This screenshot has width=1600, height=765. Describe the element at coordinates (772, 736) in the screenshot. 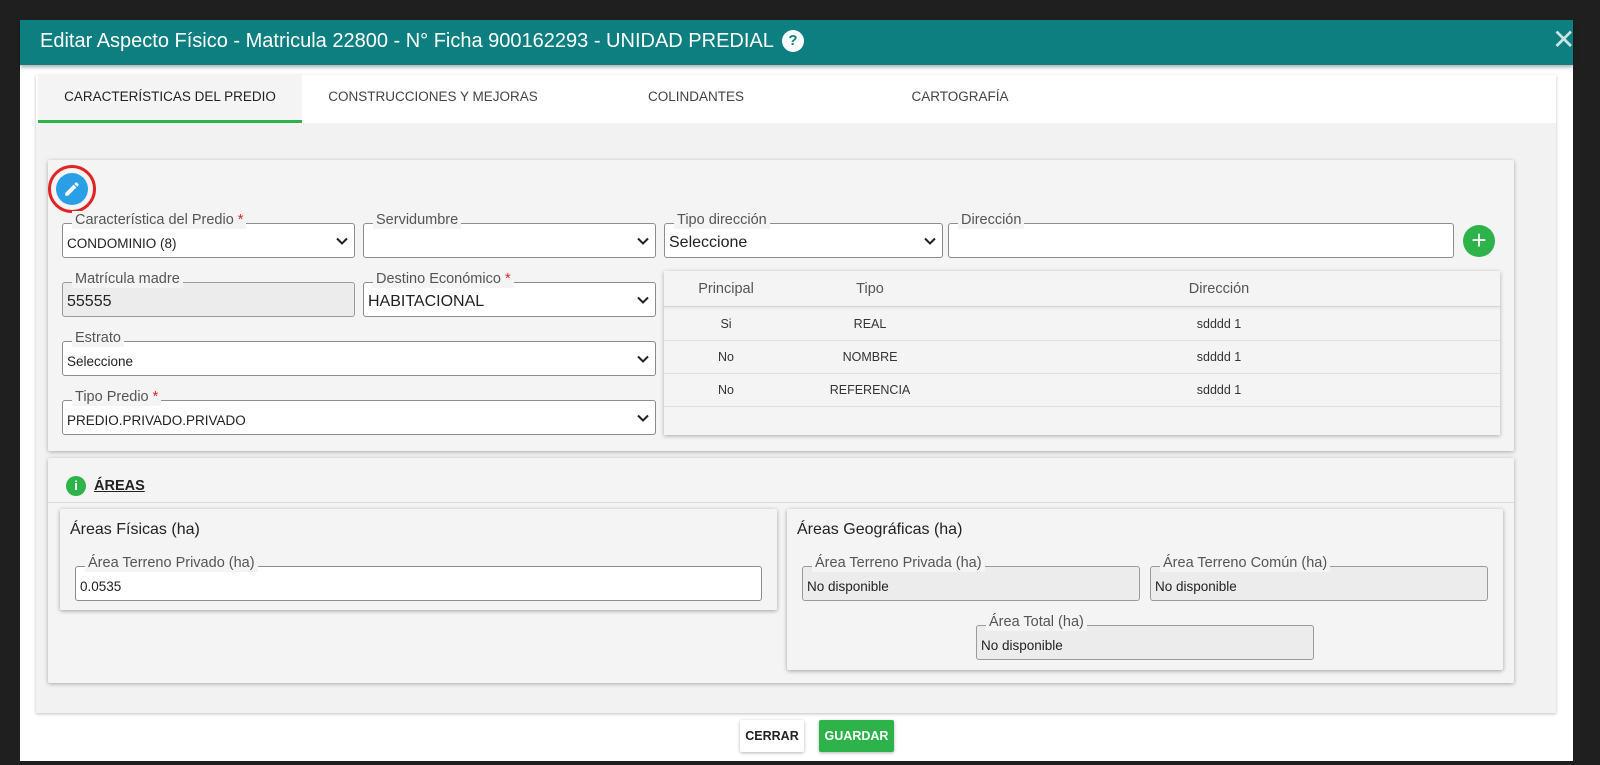

I see `close-button: CERRAR` at that location.